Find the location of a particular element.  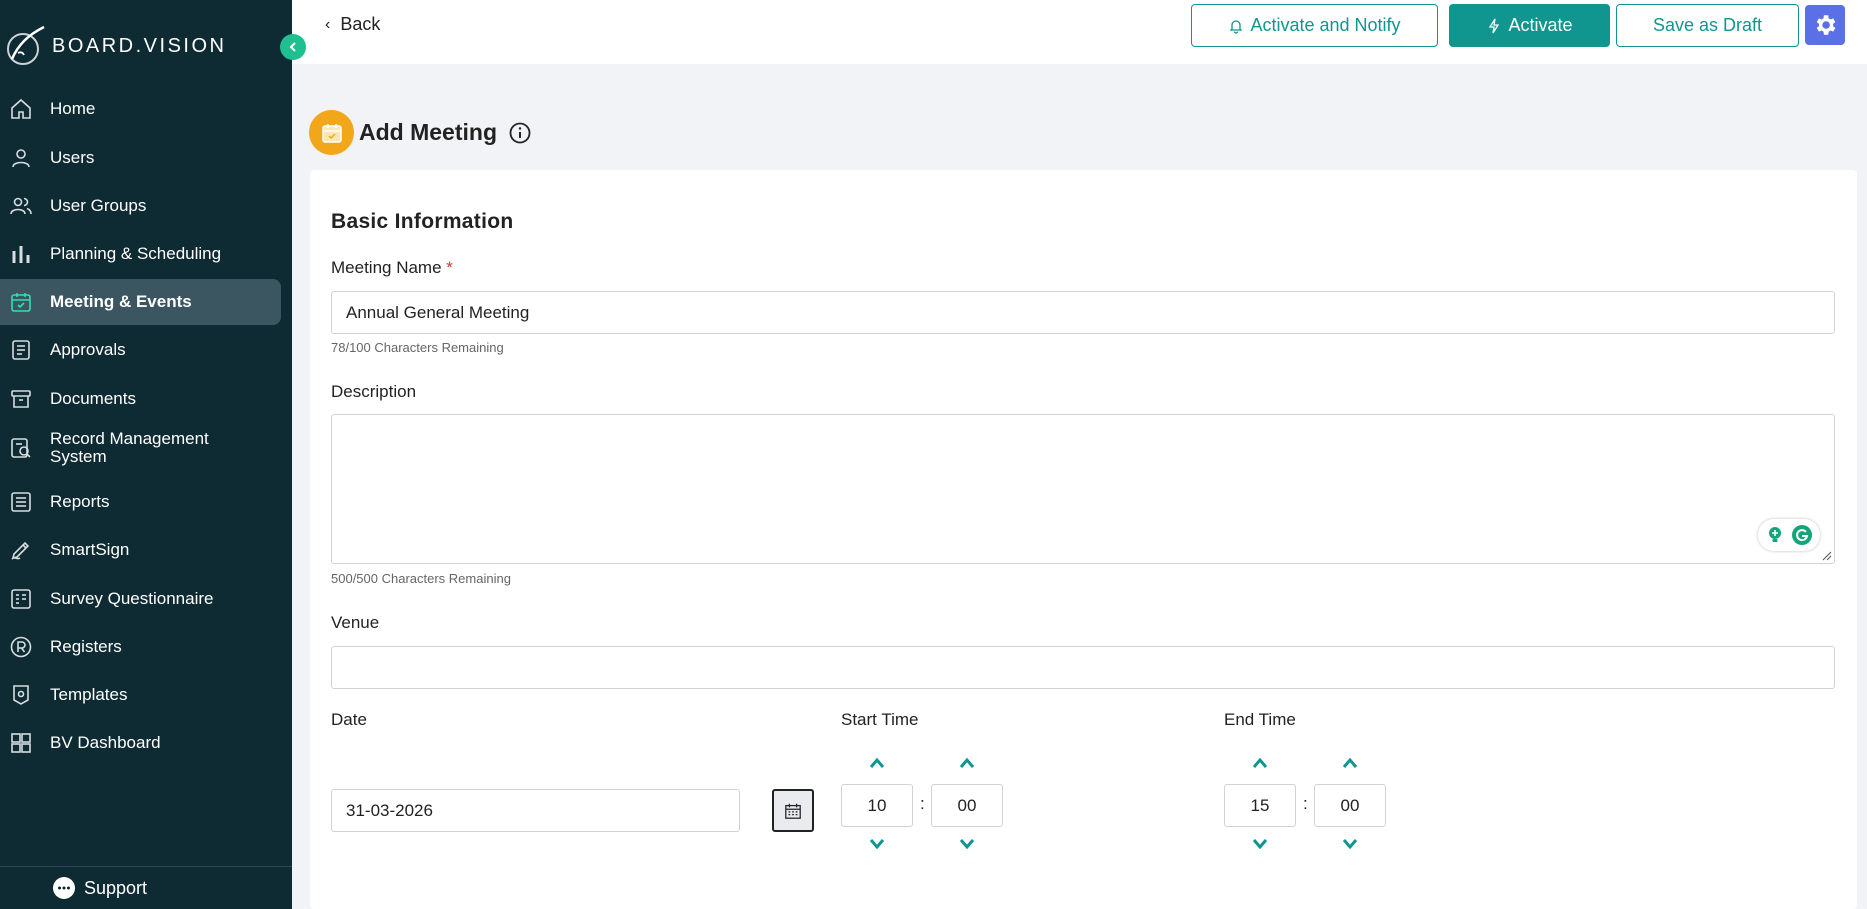

brand-logo: BOARD.VISION is located at coordinates (115, 46).